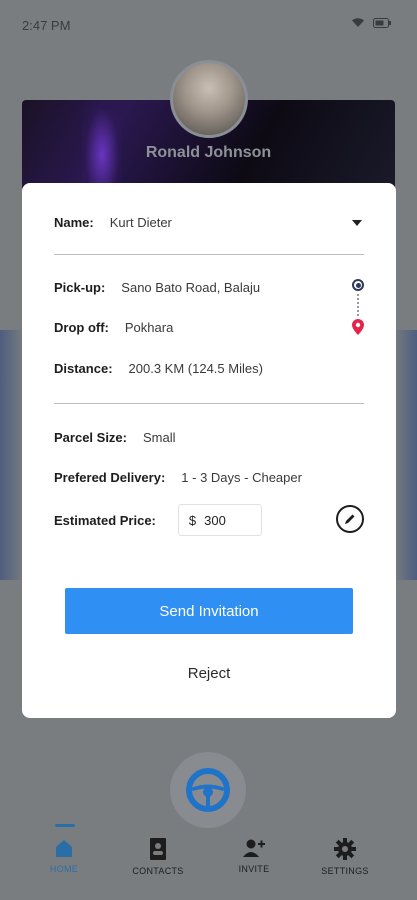  I want to click on battery-icon, so click(382, 22).